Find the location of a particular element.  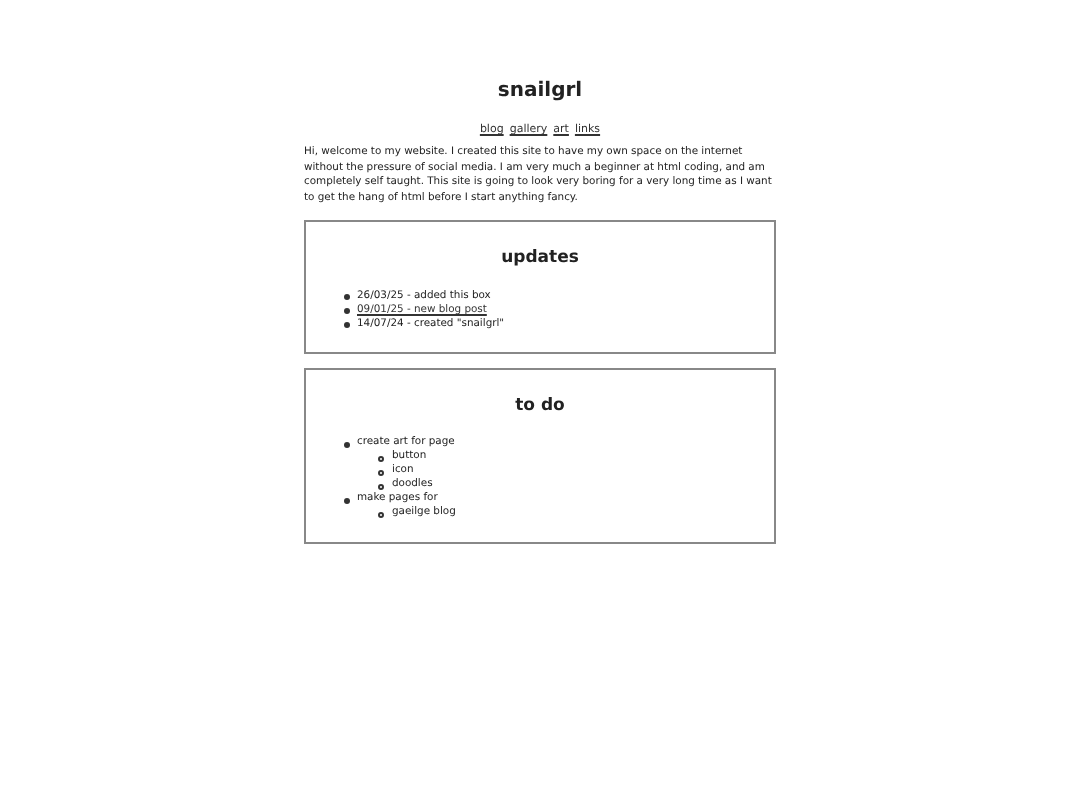

site-title: snailgrl is located at coordinates (540, 92).